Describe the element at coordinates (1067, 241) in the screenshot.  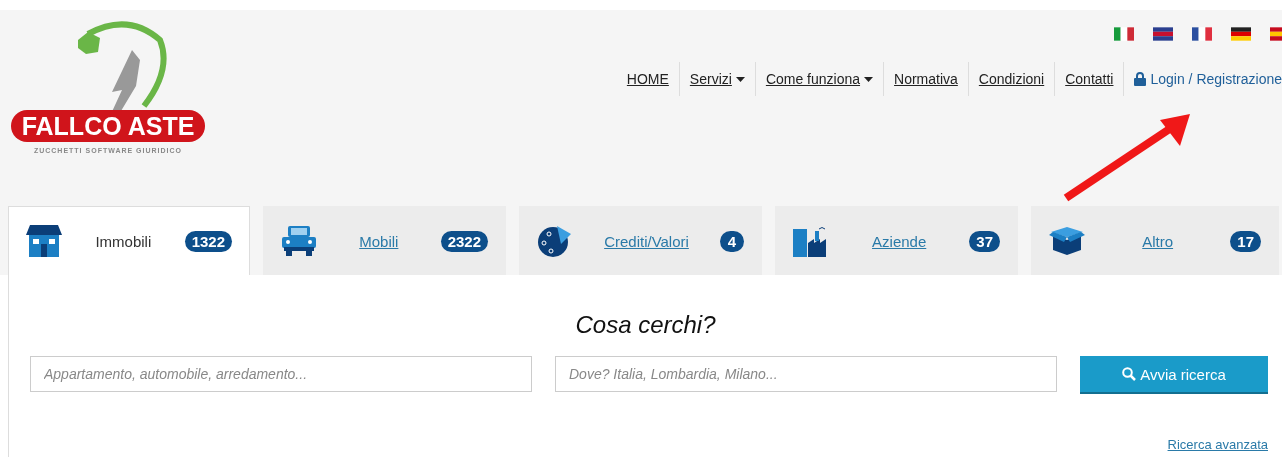
I see `box-icon` at that location.